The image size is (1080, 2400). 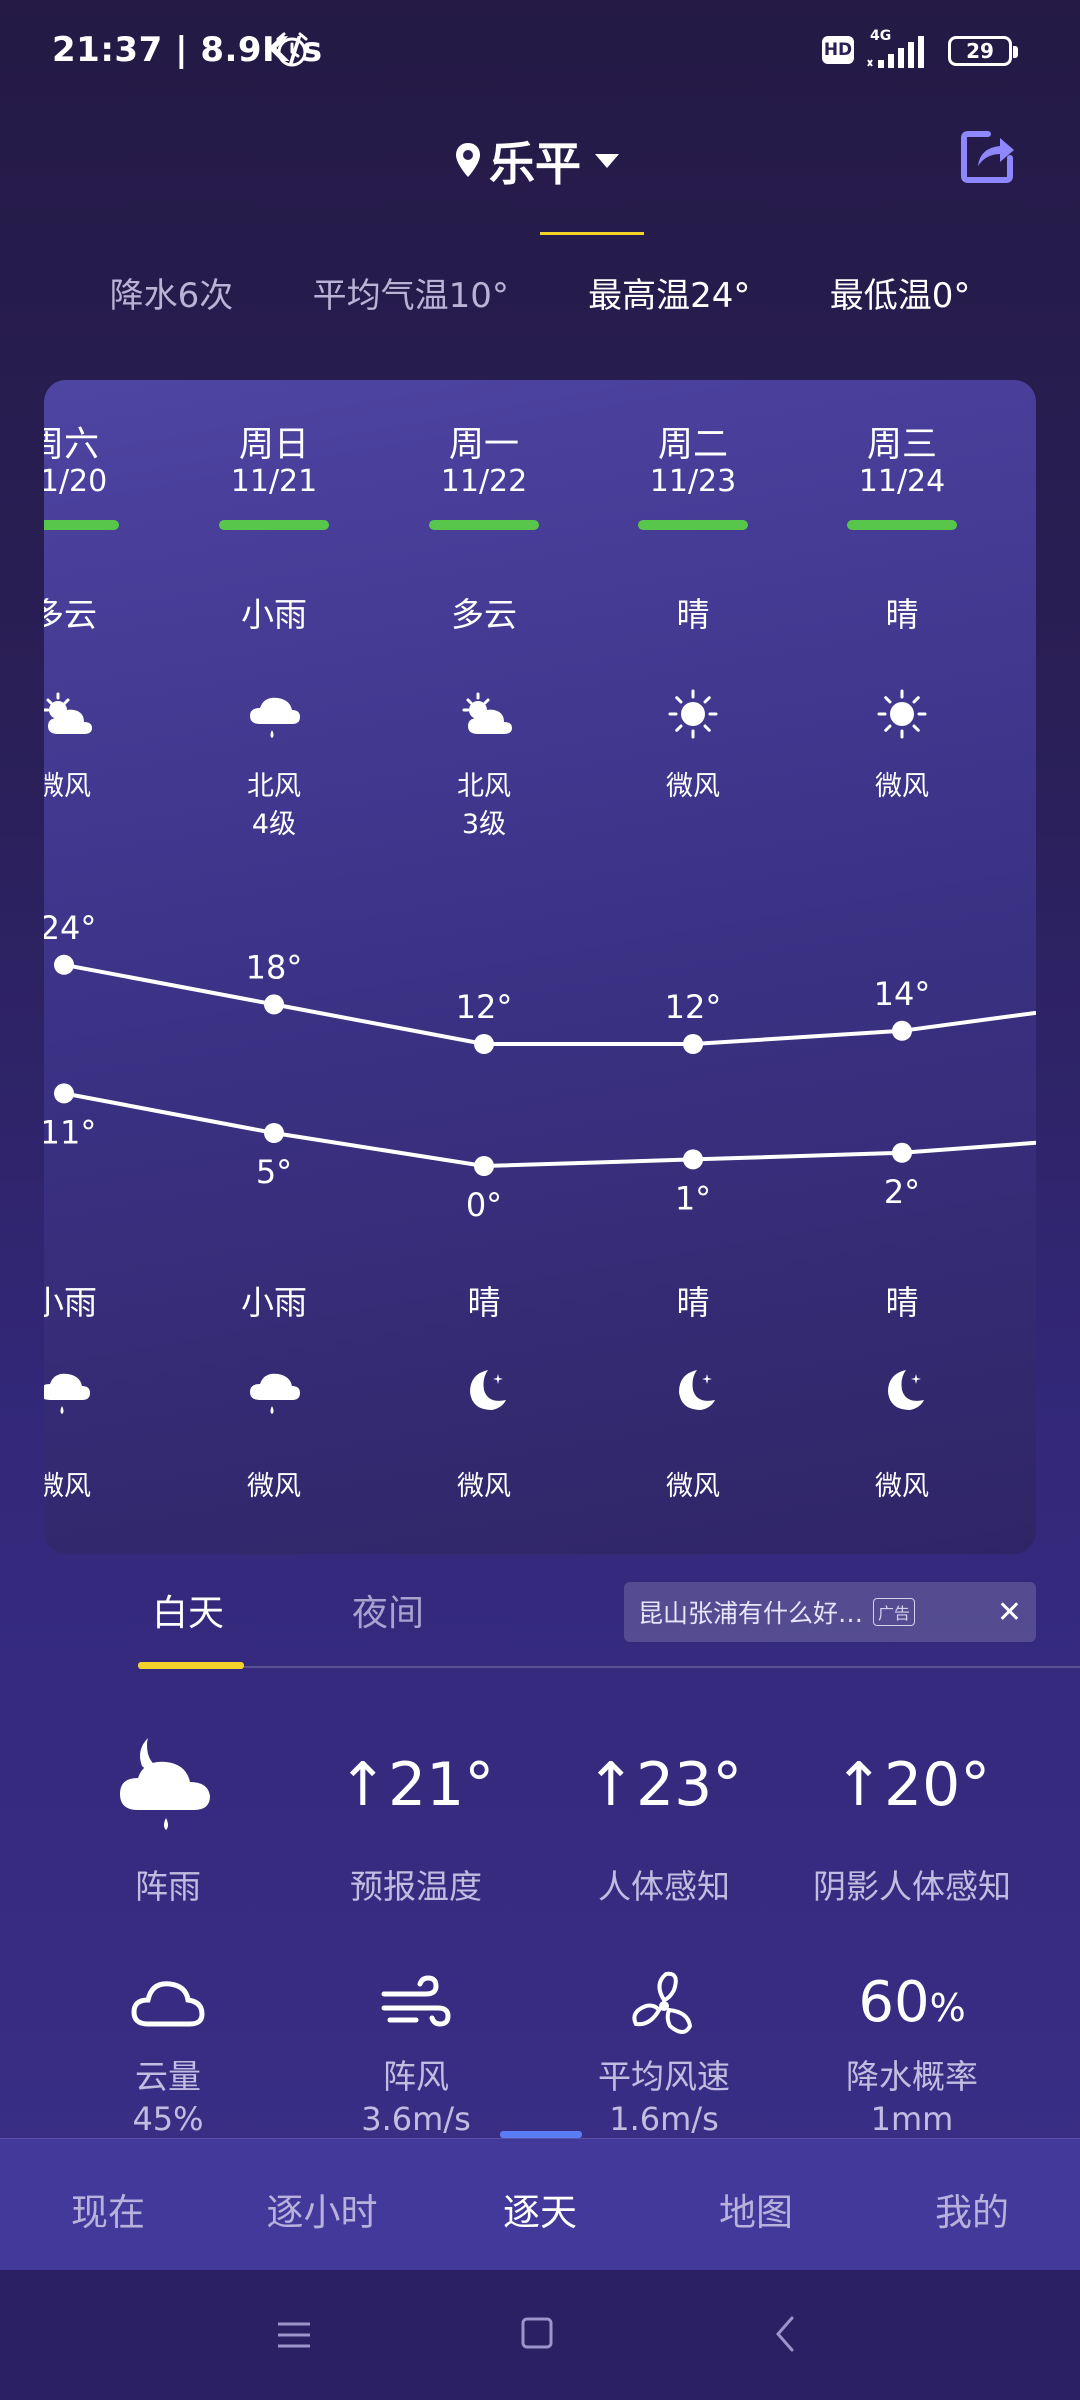 I want to click on day-name: 周日, so click(x=273, y=445).